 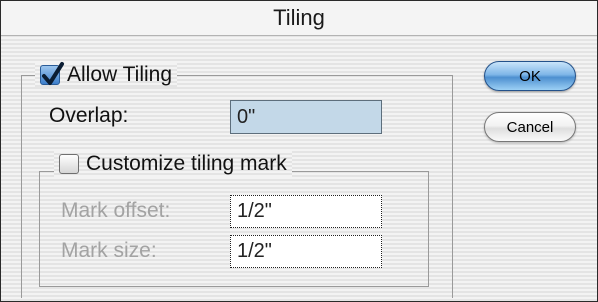 What do you see at coordinates (306, 211) in the screenshot?
I see `mark-offset-field: 1/2"` at bounding box center [306, 211].